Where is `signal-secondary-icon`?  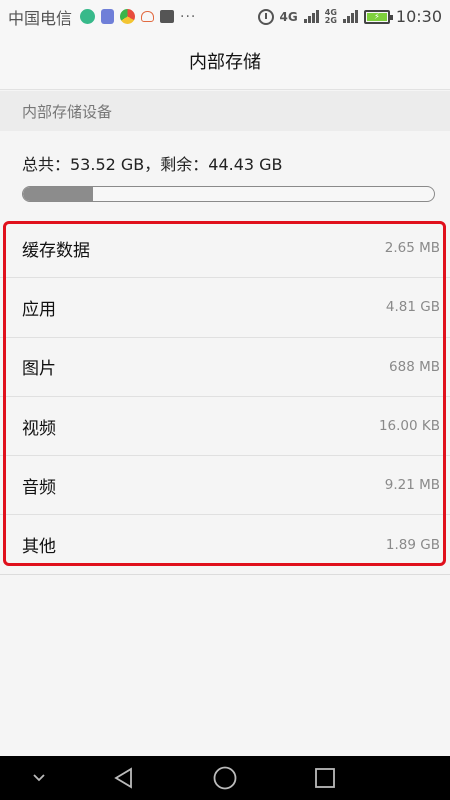 signal-secondary-icon is located at coordinates (350, 16).